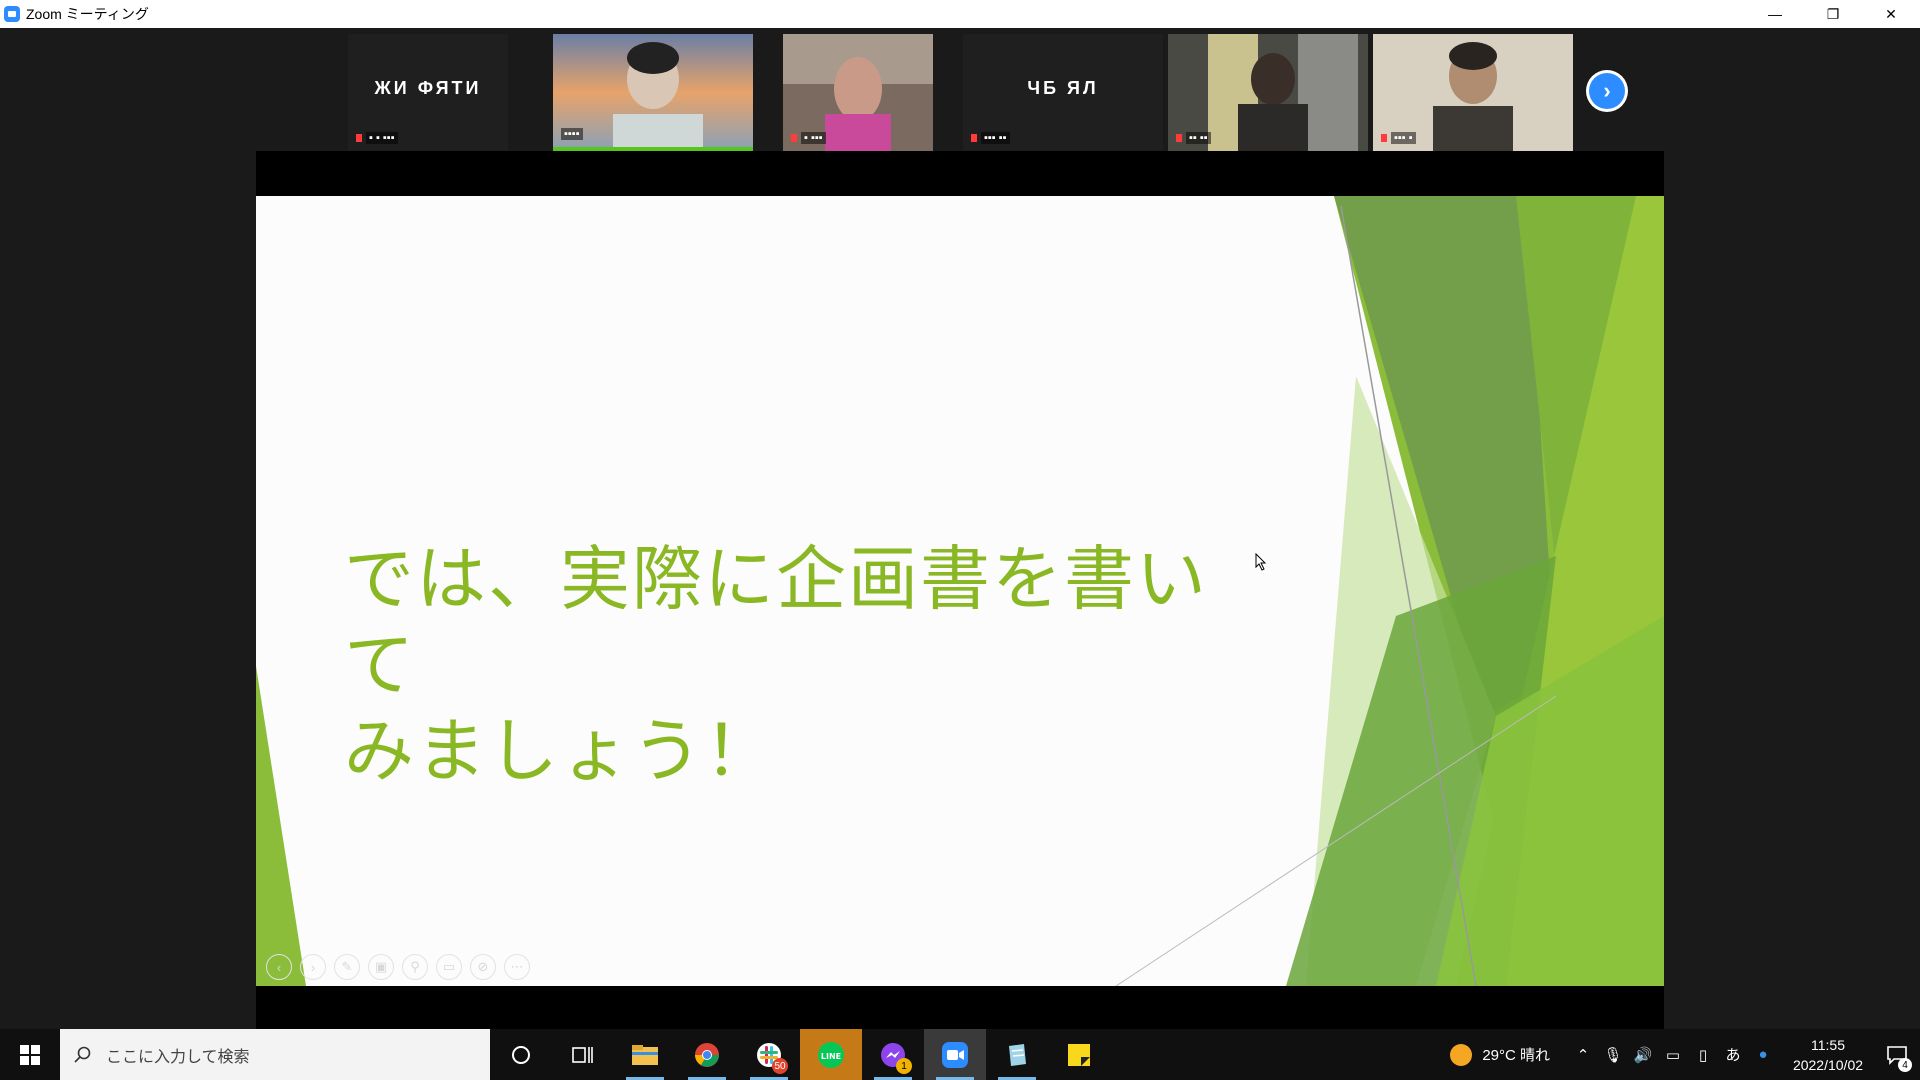  I want to click on clock-date: 2022/10/02, so click(1828, 1064).